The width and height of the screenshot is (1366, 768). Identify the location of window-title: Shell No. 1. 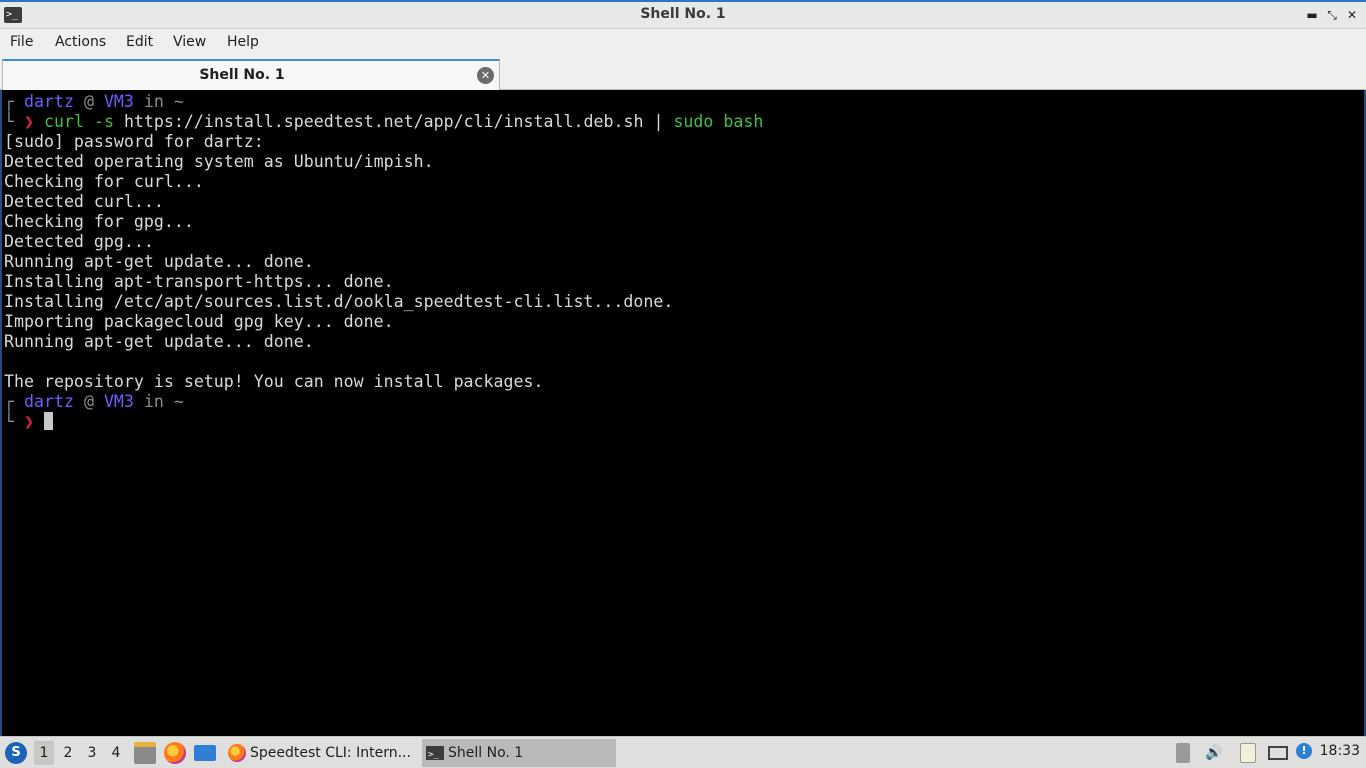
(683, 14).